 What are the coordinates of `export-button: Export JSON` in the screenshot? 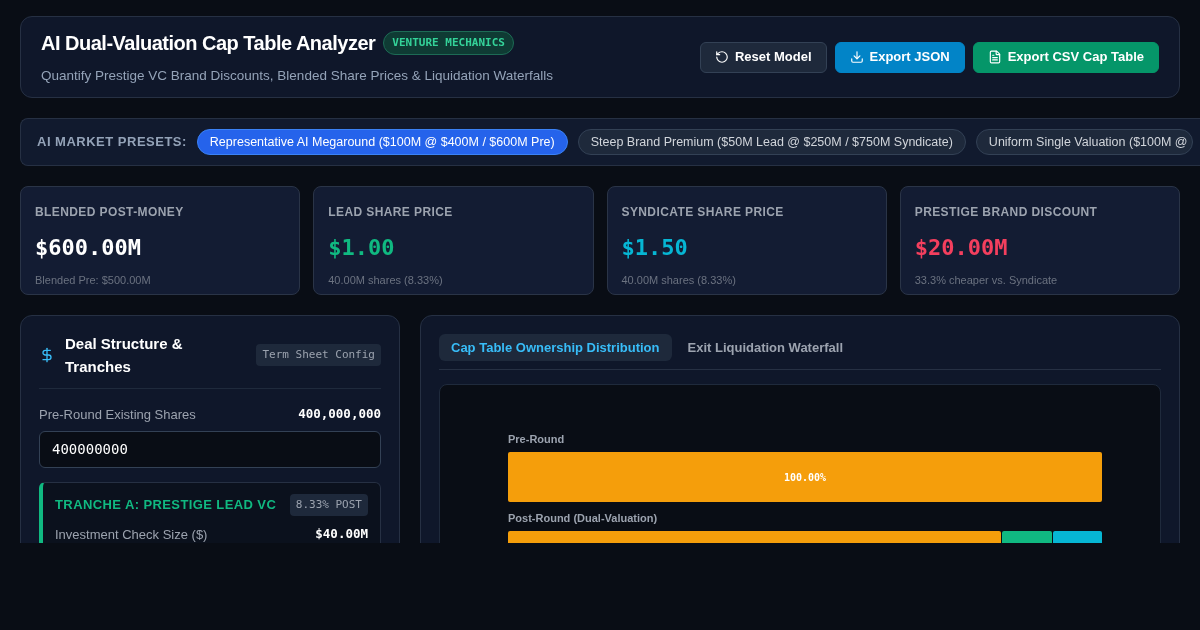 It's located at (899, 57).